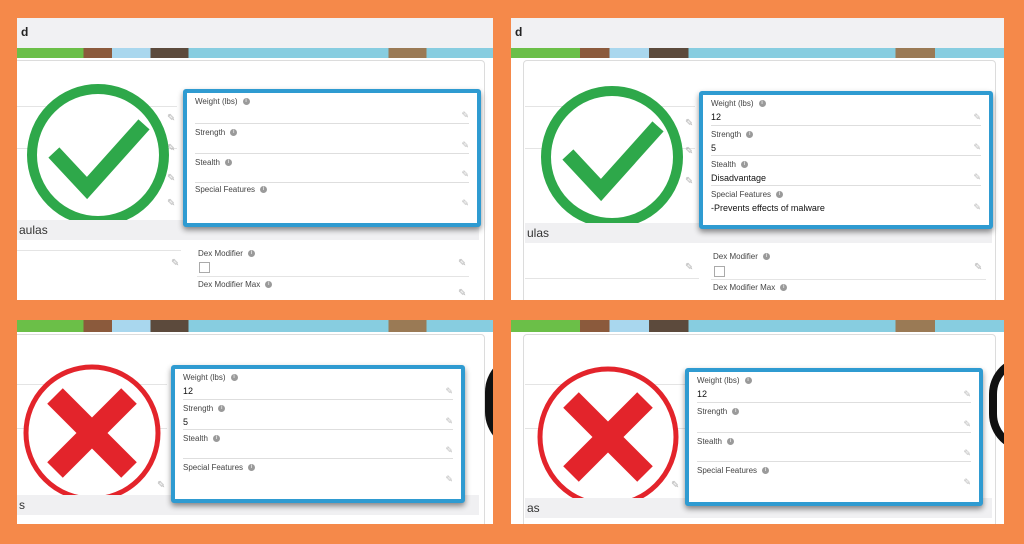 This screenshot has width=1024, height=544. I want to click on x-circle-icon, so click(608, 437).